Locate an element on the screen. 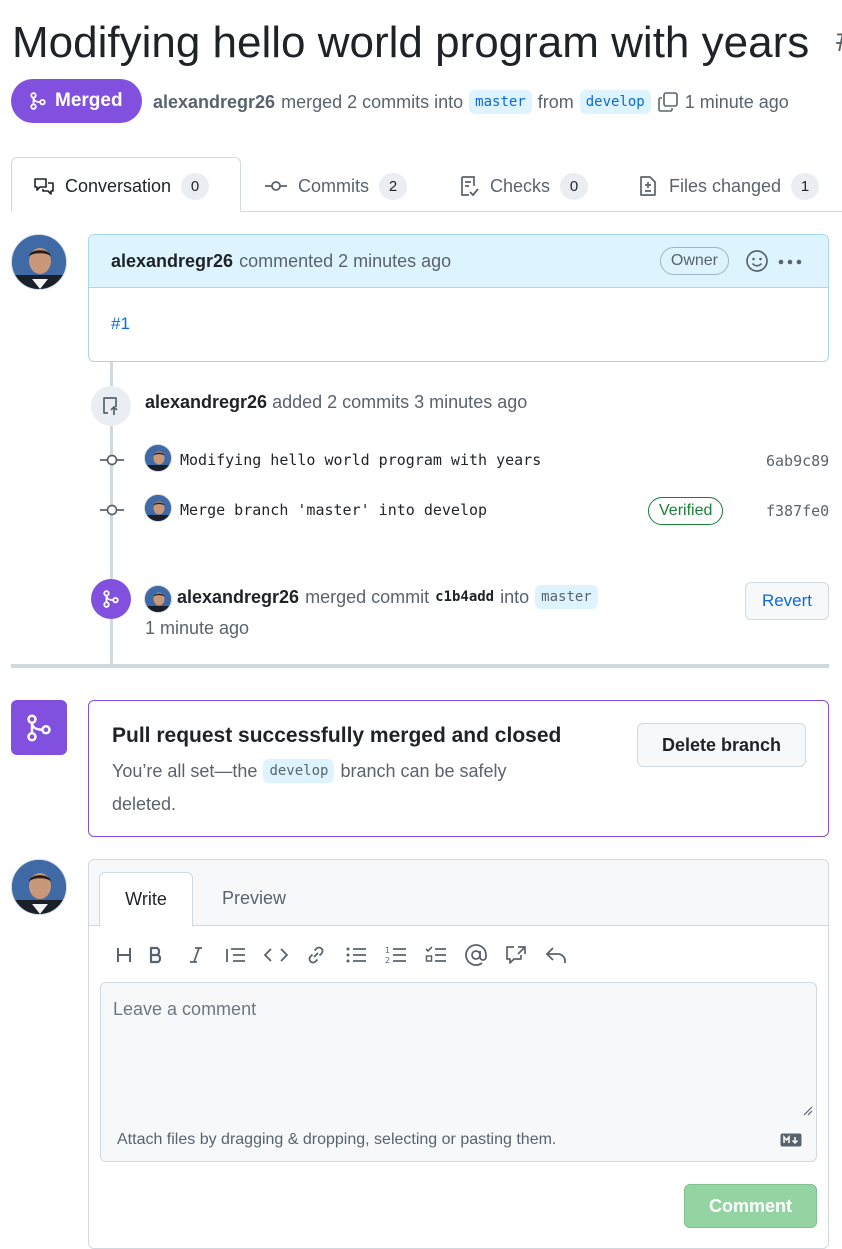 This screenshot has width=842, height=1249. ordered-list-icon: 12 is located at coordinates (396, 955).